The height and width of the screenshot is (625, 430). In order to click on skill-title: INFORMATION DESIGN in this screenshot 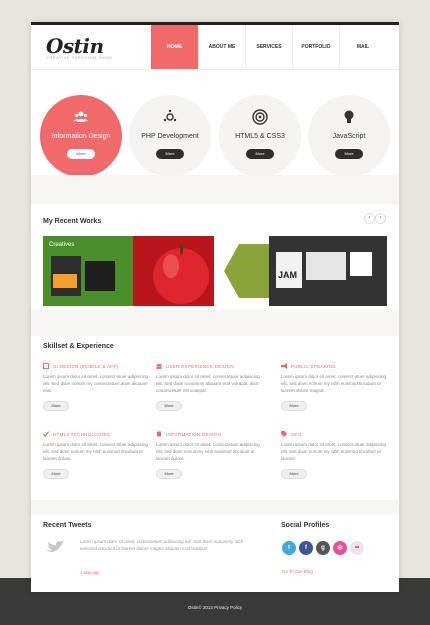, I will do `click(194, 434)`.